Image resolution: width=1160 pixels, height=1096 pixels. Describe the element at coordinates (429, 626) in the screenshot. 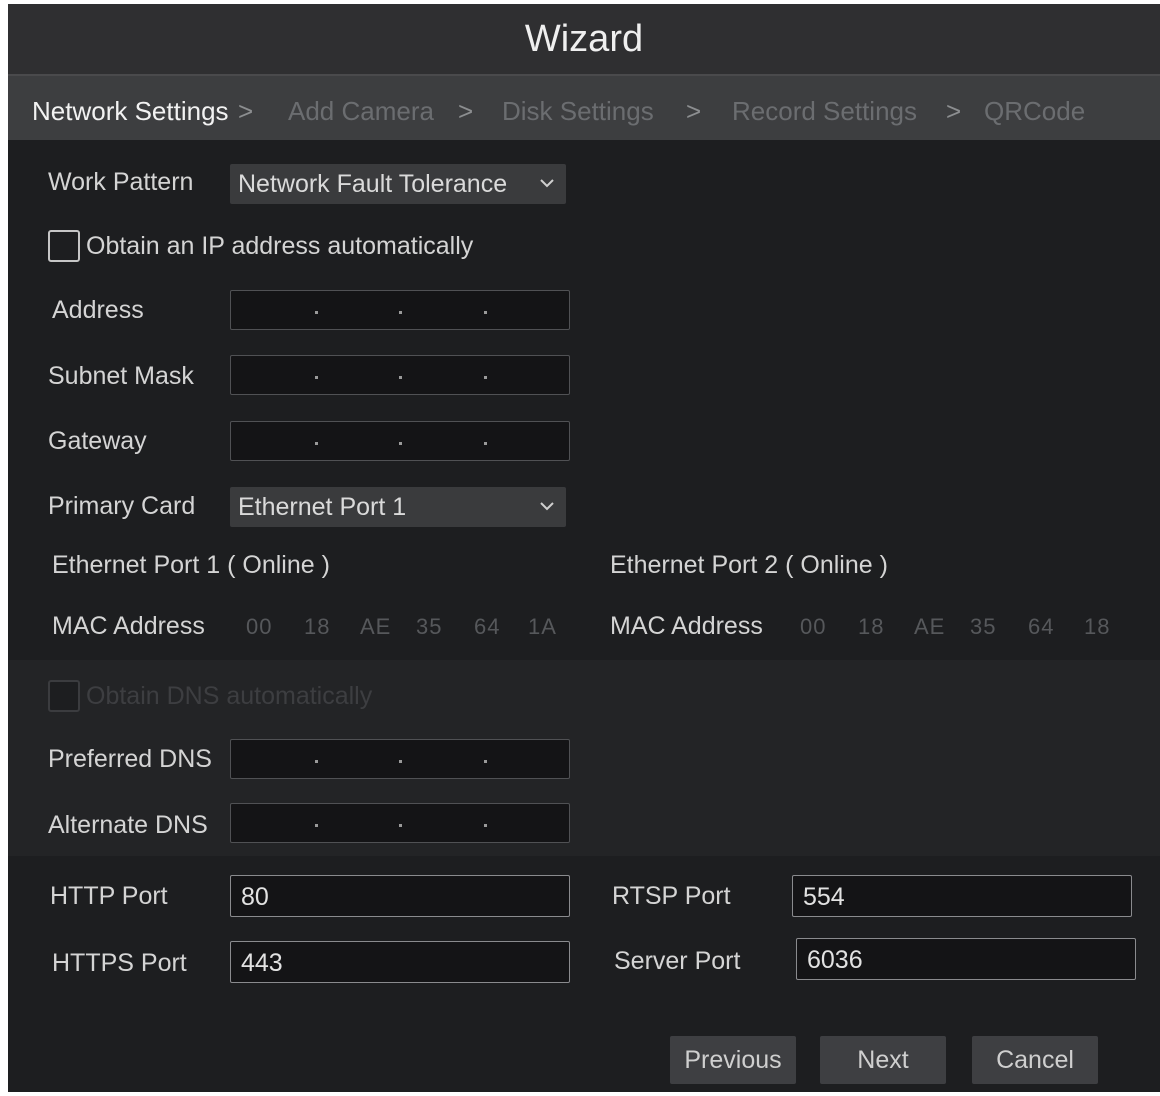

I see `mac-address-1-octet: 35` at that location.